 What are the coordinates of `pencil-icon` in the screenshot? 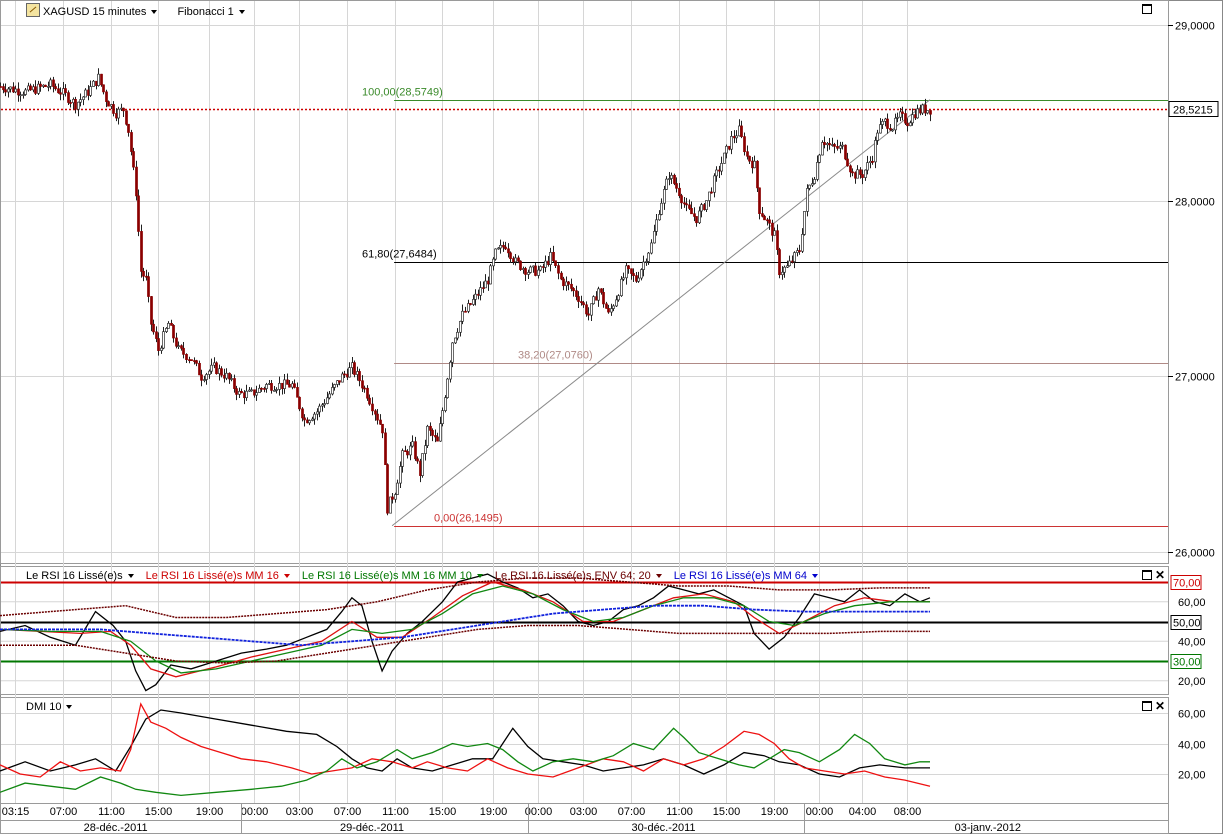 It's located at (33, 10).